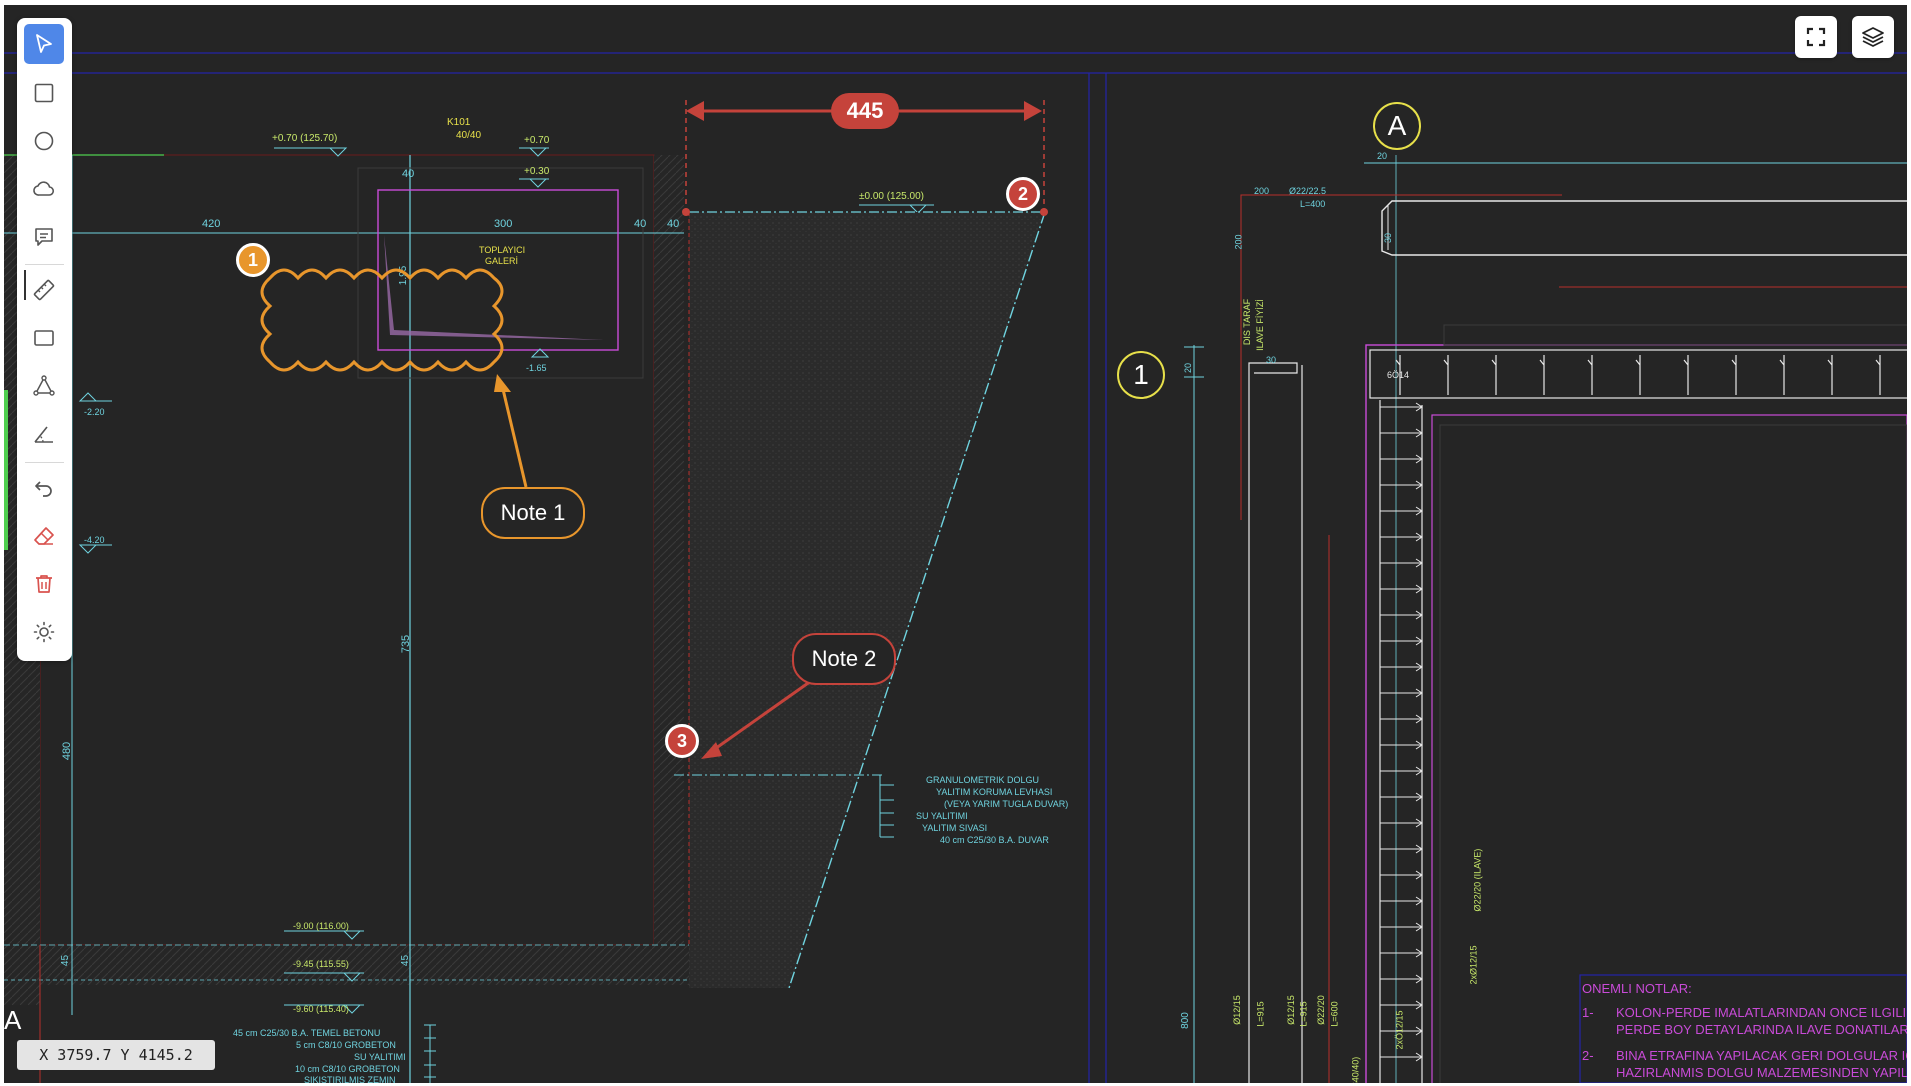 This screenshot has width=1911, height=1086. I want to click on grid-bubble-A: A, so click(1397, 126).